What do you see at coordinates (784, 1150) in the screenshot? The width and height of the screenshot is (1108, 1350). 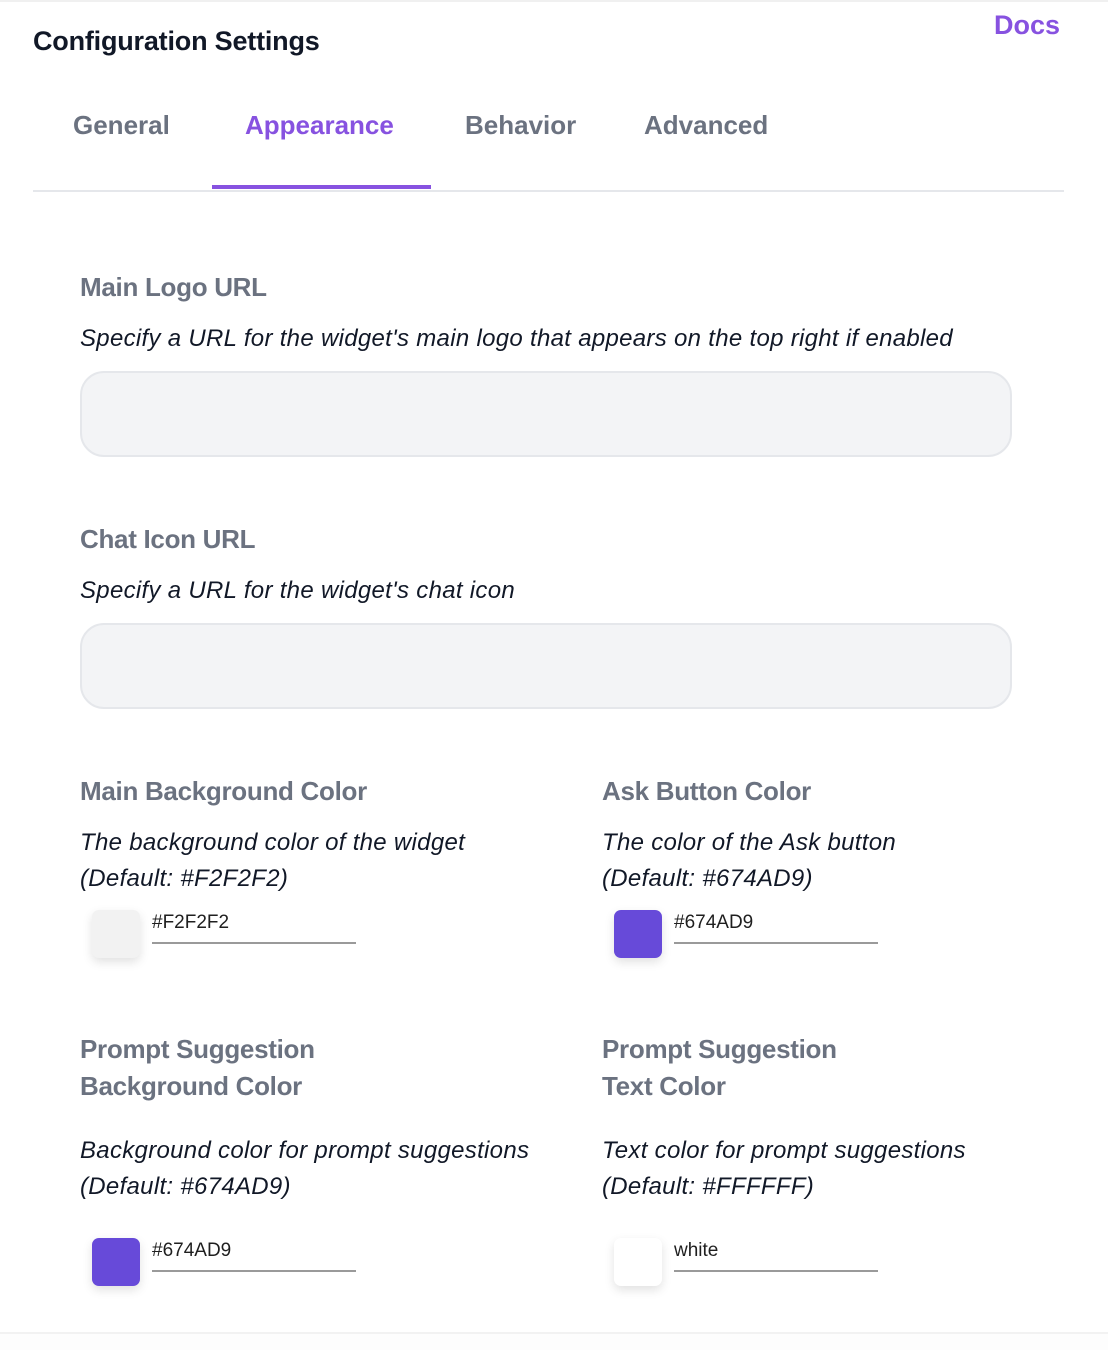 I see `prompt-text-color-description: Text color for prompt suggestions` at bounding box center [784, 1150].